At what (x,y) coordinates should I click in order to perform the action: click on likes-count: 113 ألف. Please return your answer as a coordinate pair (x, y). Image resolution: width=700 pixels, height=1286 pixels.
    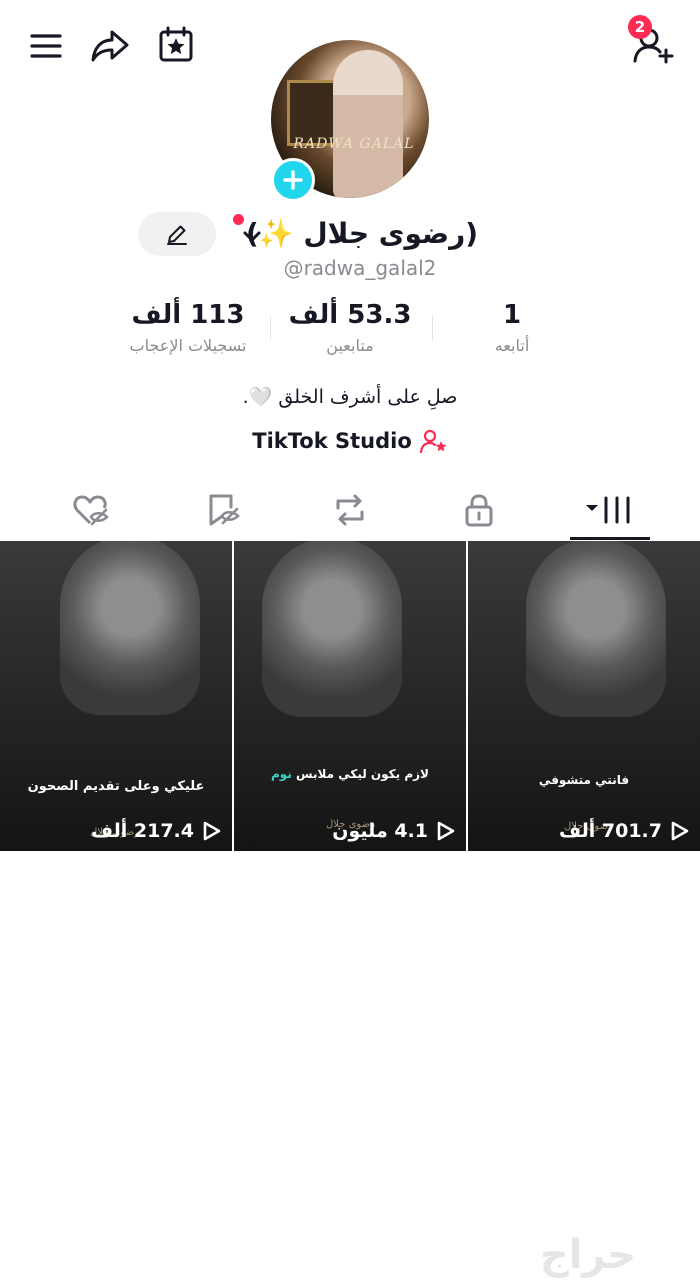
    Looking at the image, I should click on (188, 315).